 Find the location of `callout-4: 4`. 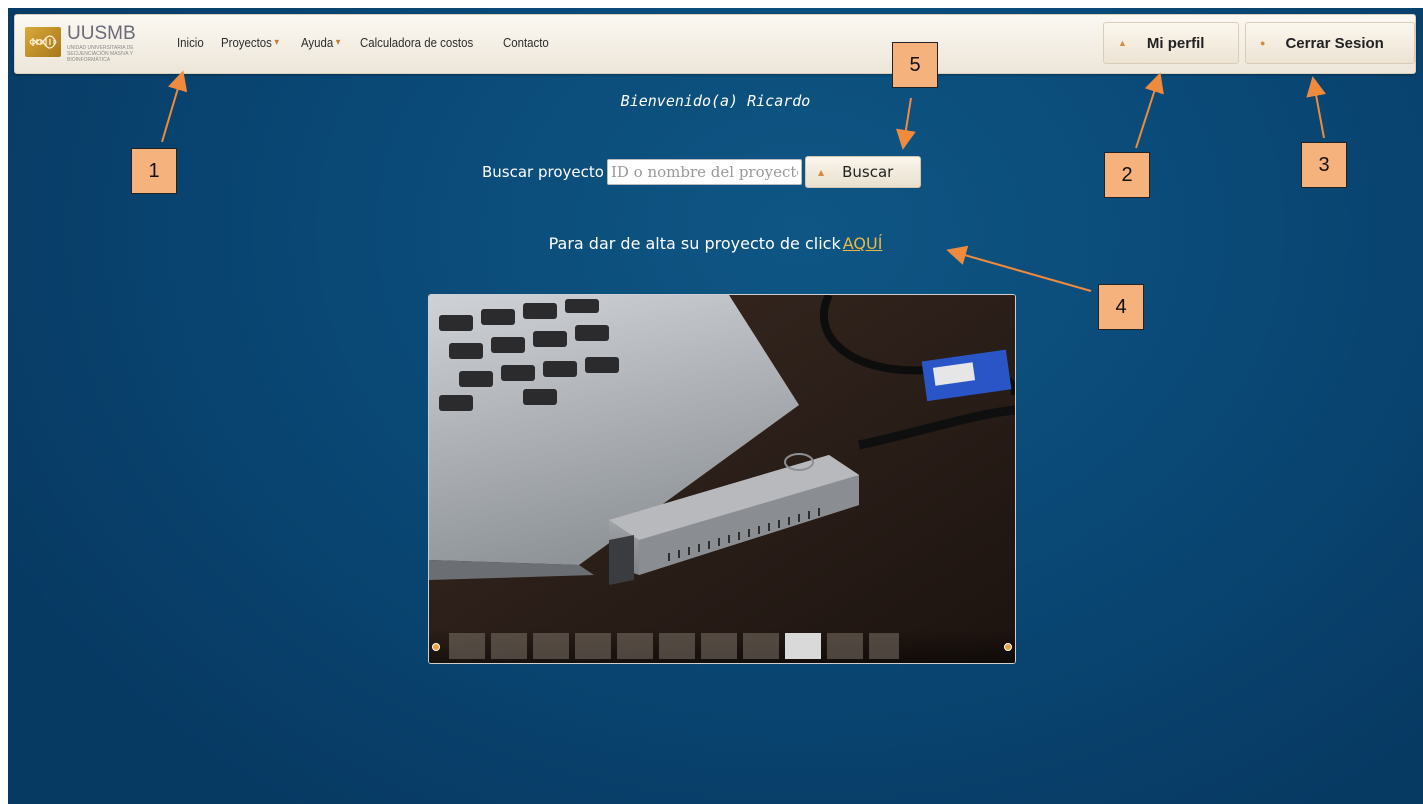

callout-4: 4 is located at coordinates (1121, 307).